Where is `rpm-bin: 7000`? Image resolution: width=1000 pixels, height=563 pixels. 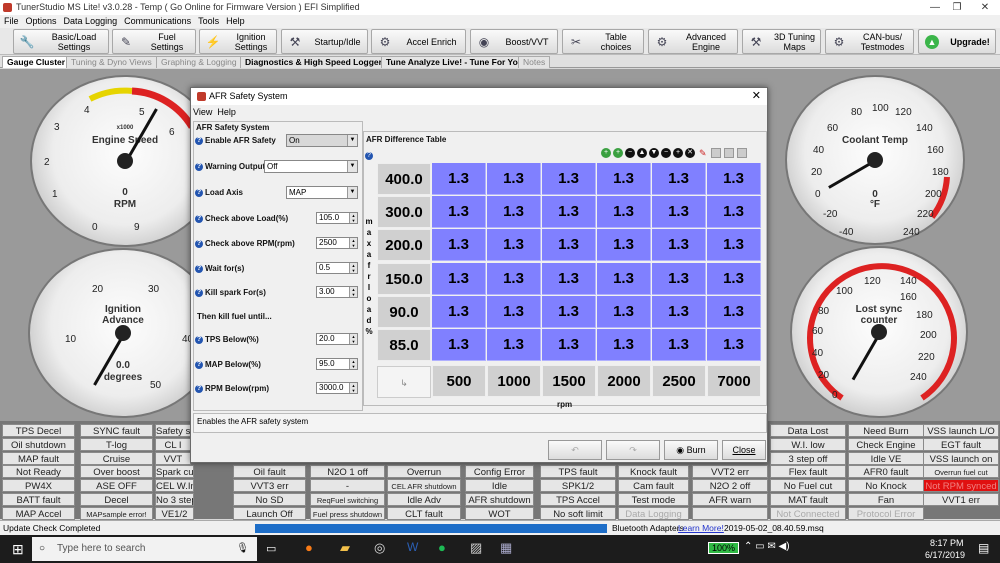
rpm-bin: 7000 is located at coordinates (734, 381).